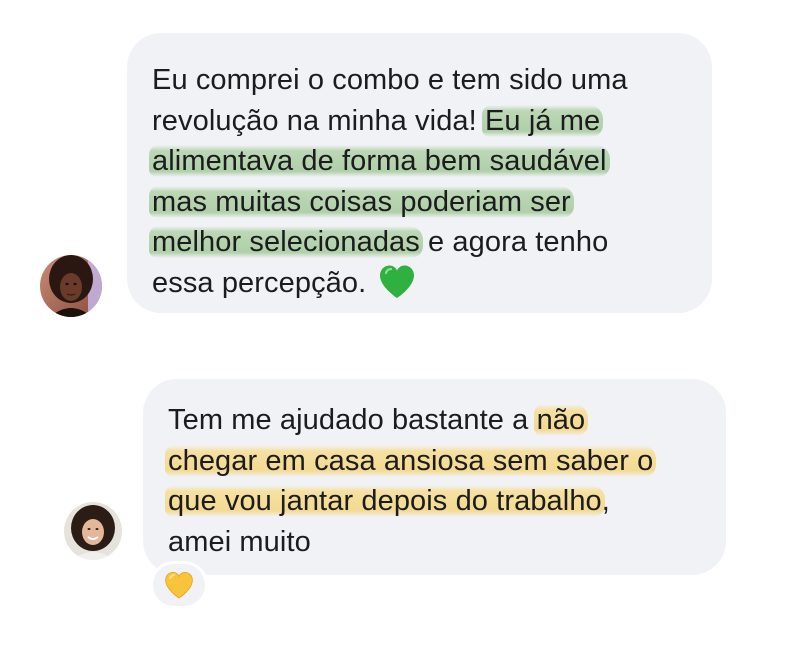 This screenshot has height=662, width=794. I want to click on message-reaction, so click(179, 585).